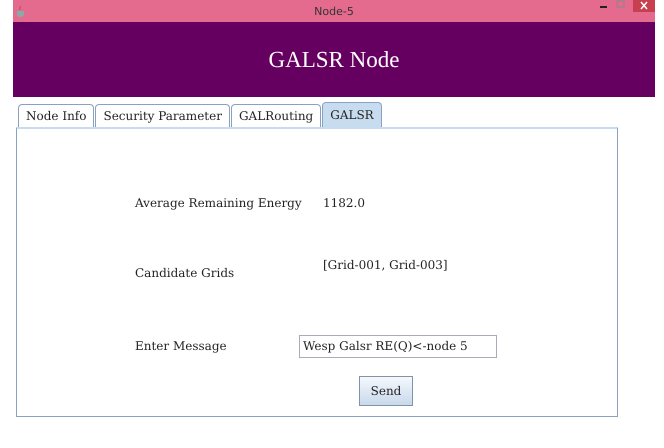  What do you see at coordinates (398, 346) in the screenshot?
I see `message-input-field: Wesp Galsr RE(Q)<-node 5` at bounding box center [398, 346].